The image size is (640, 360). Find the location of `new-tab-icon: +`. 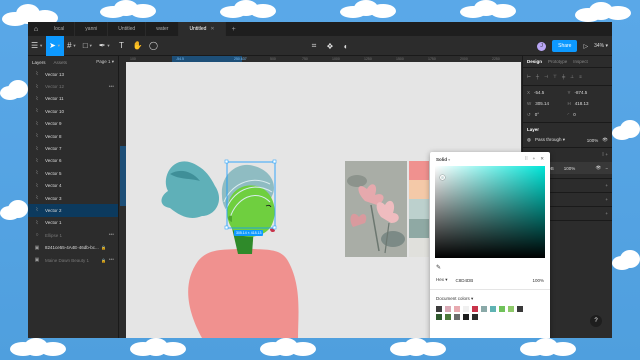

new-tab-icon: + is located at coordinates (234, 29).